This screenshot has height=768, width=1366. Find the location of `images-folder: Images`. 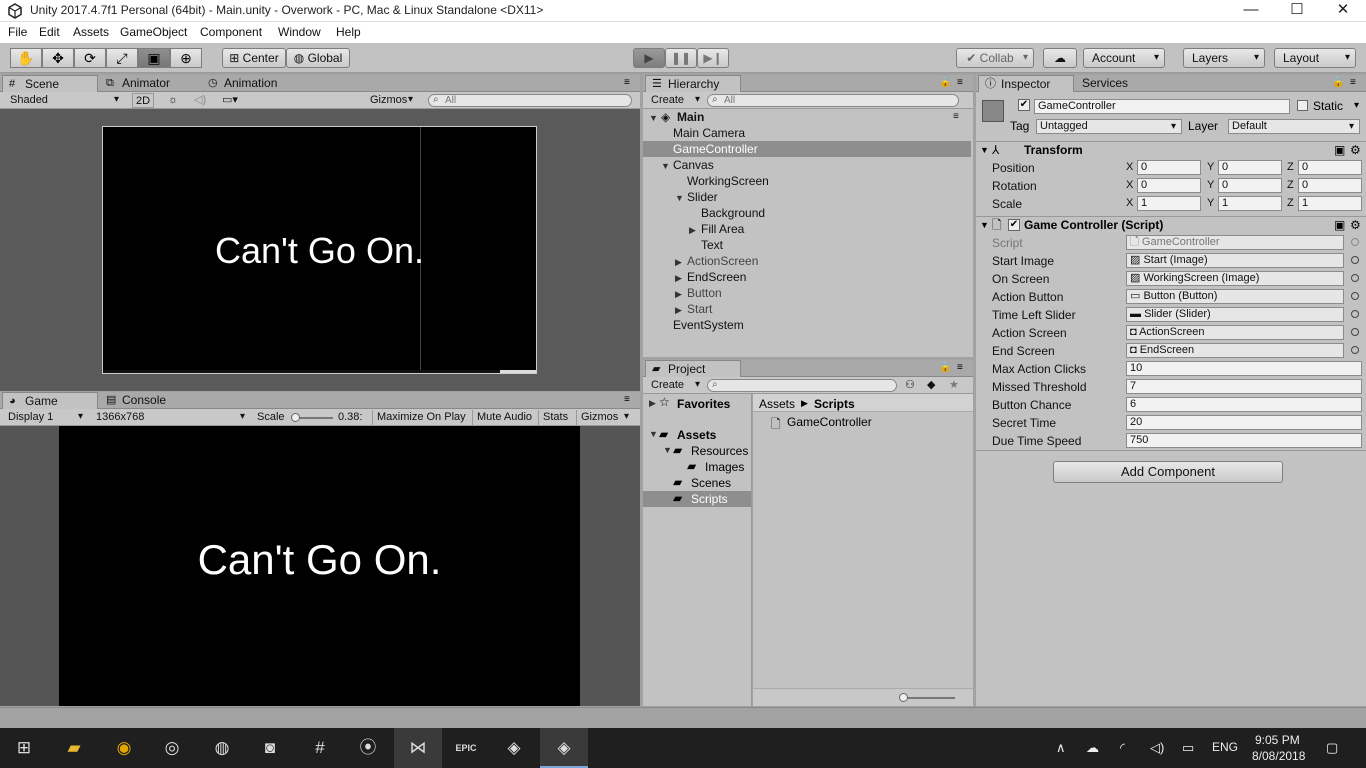

images-folder: Images is located at coordinates (724, 467).